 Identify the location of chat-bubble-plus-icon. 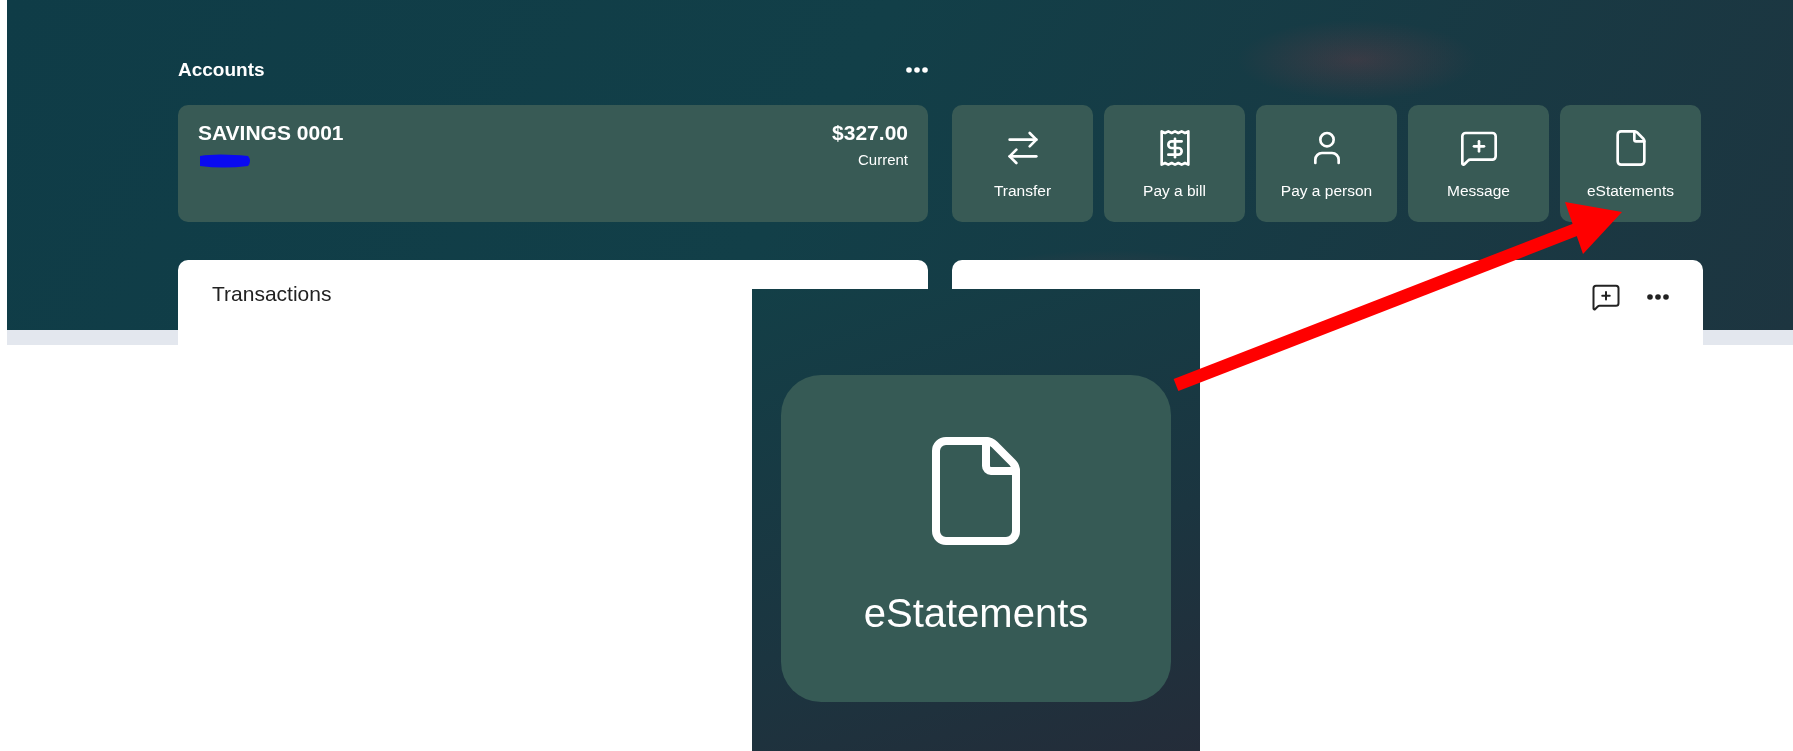
(1606, 297).